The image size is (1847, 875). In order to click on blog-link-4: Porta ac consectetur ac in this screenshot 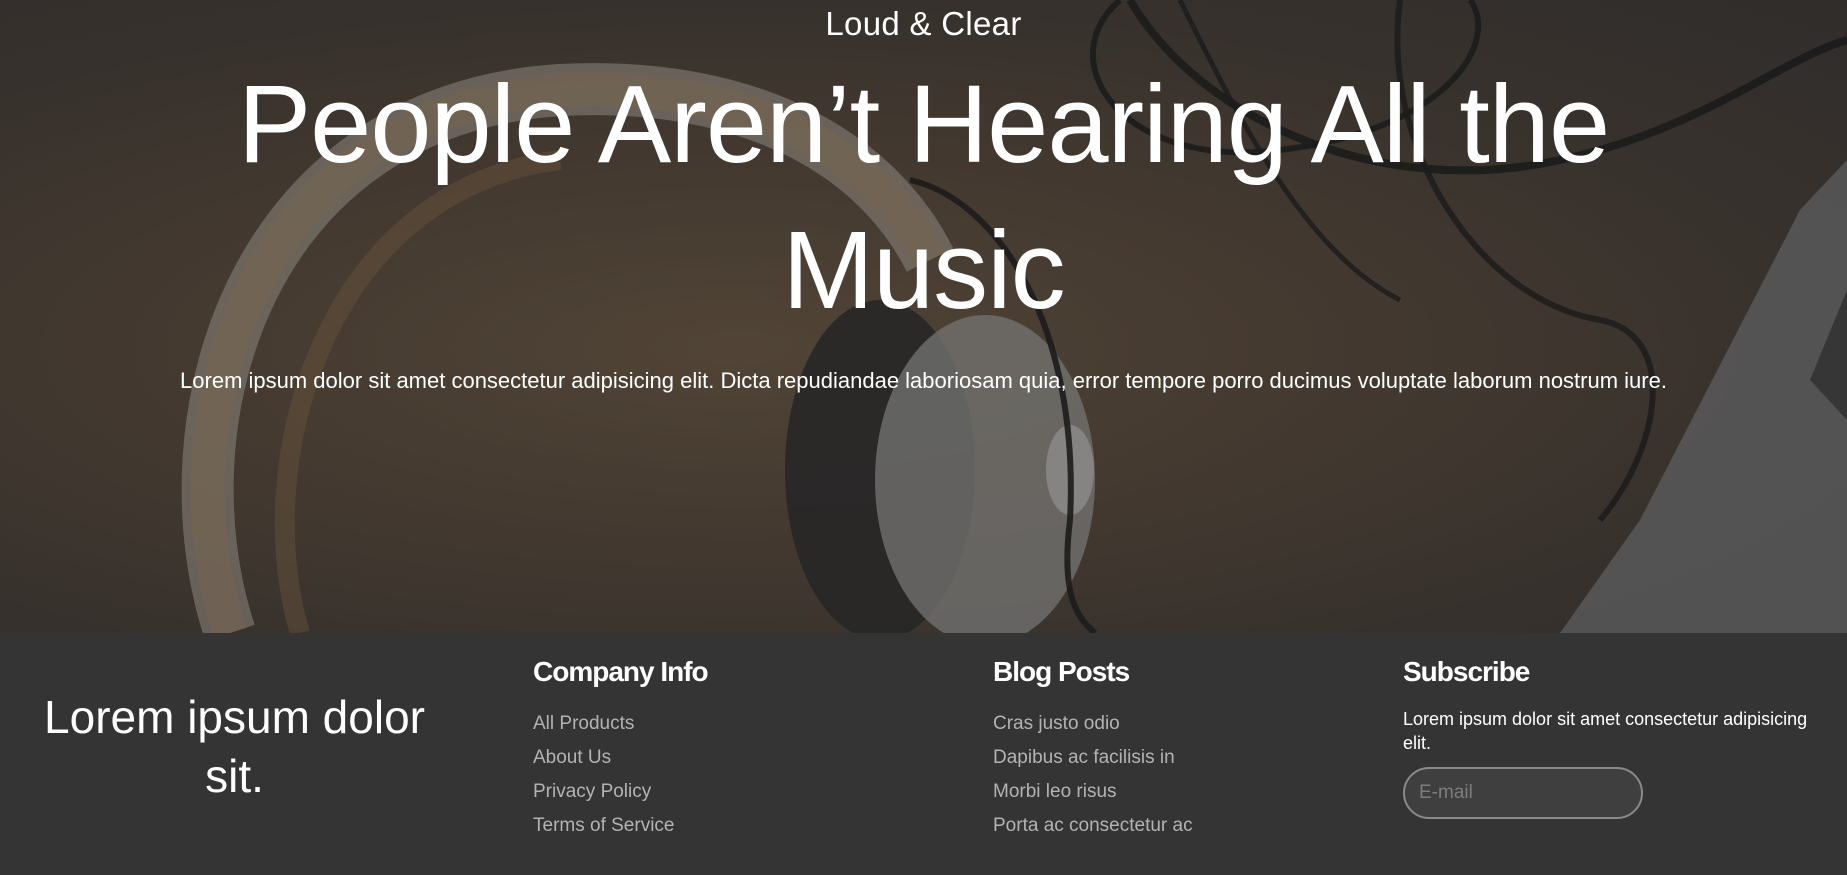, I will do `click(1093, 826)`.